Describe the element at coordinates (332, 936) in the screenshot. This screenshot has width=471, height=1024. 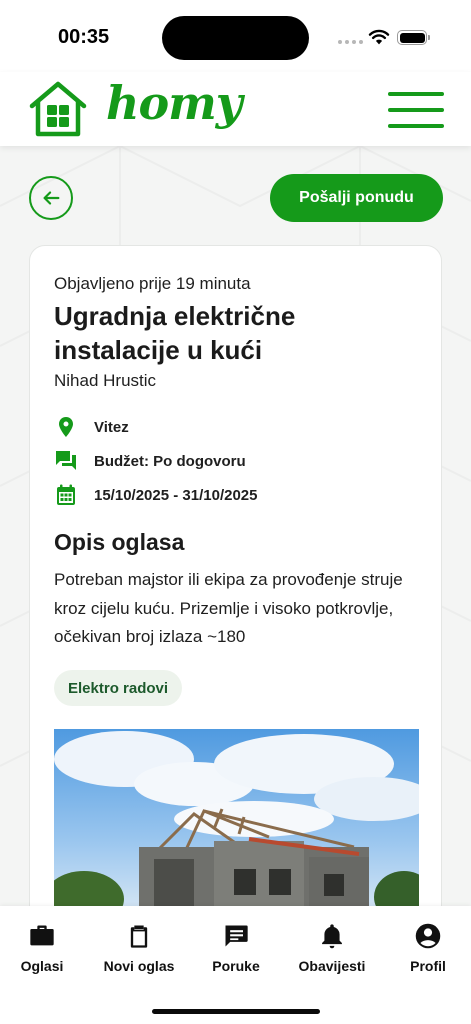
I see `bell-icon` at that location.